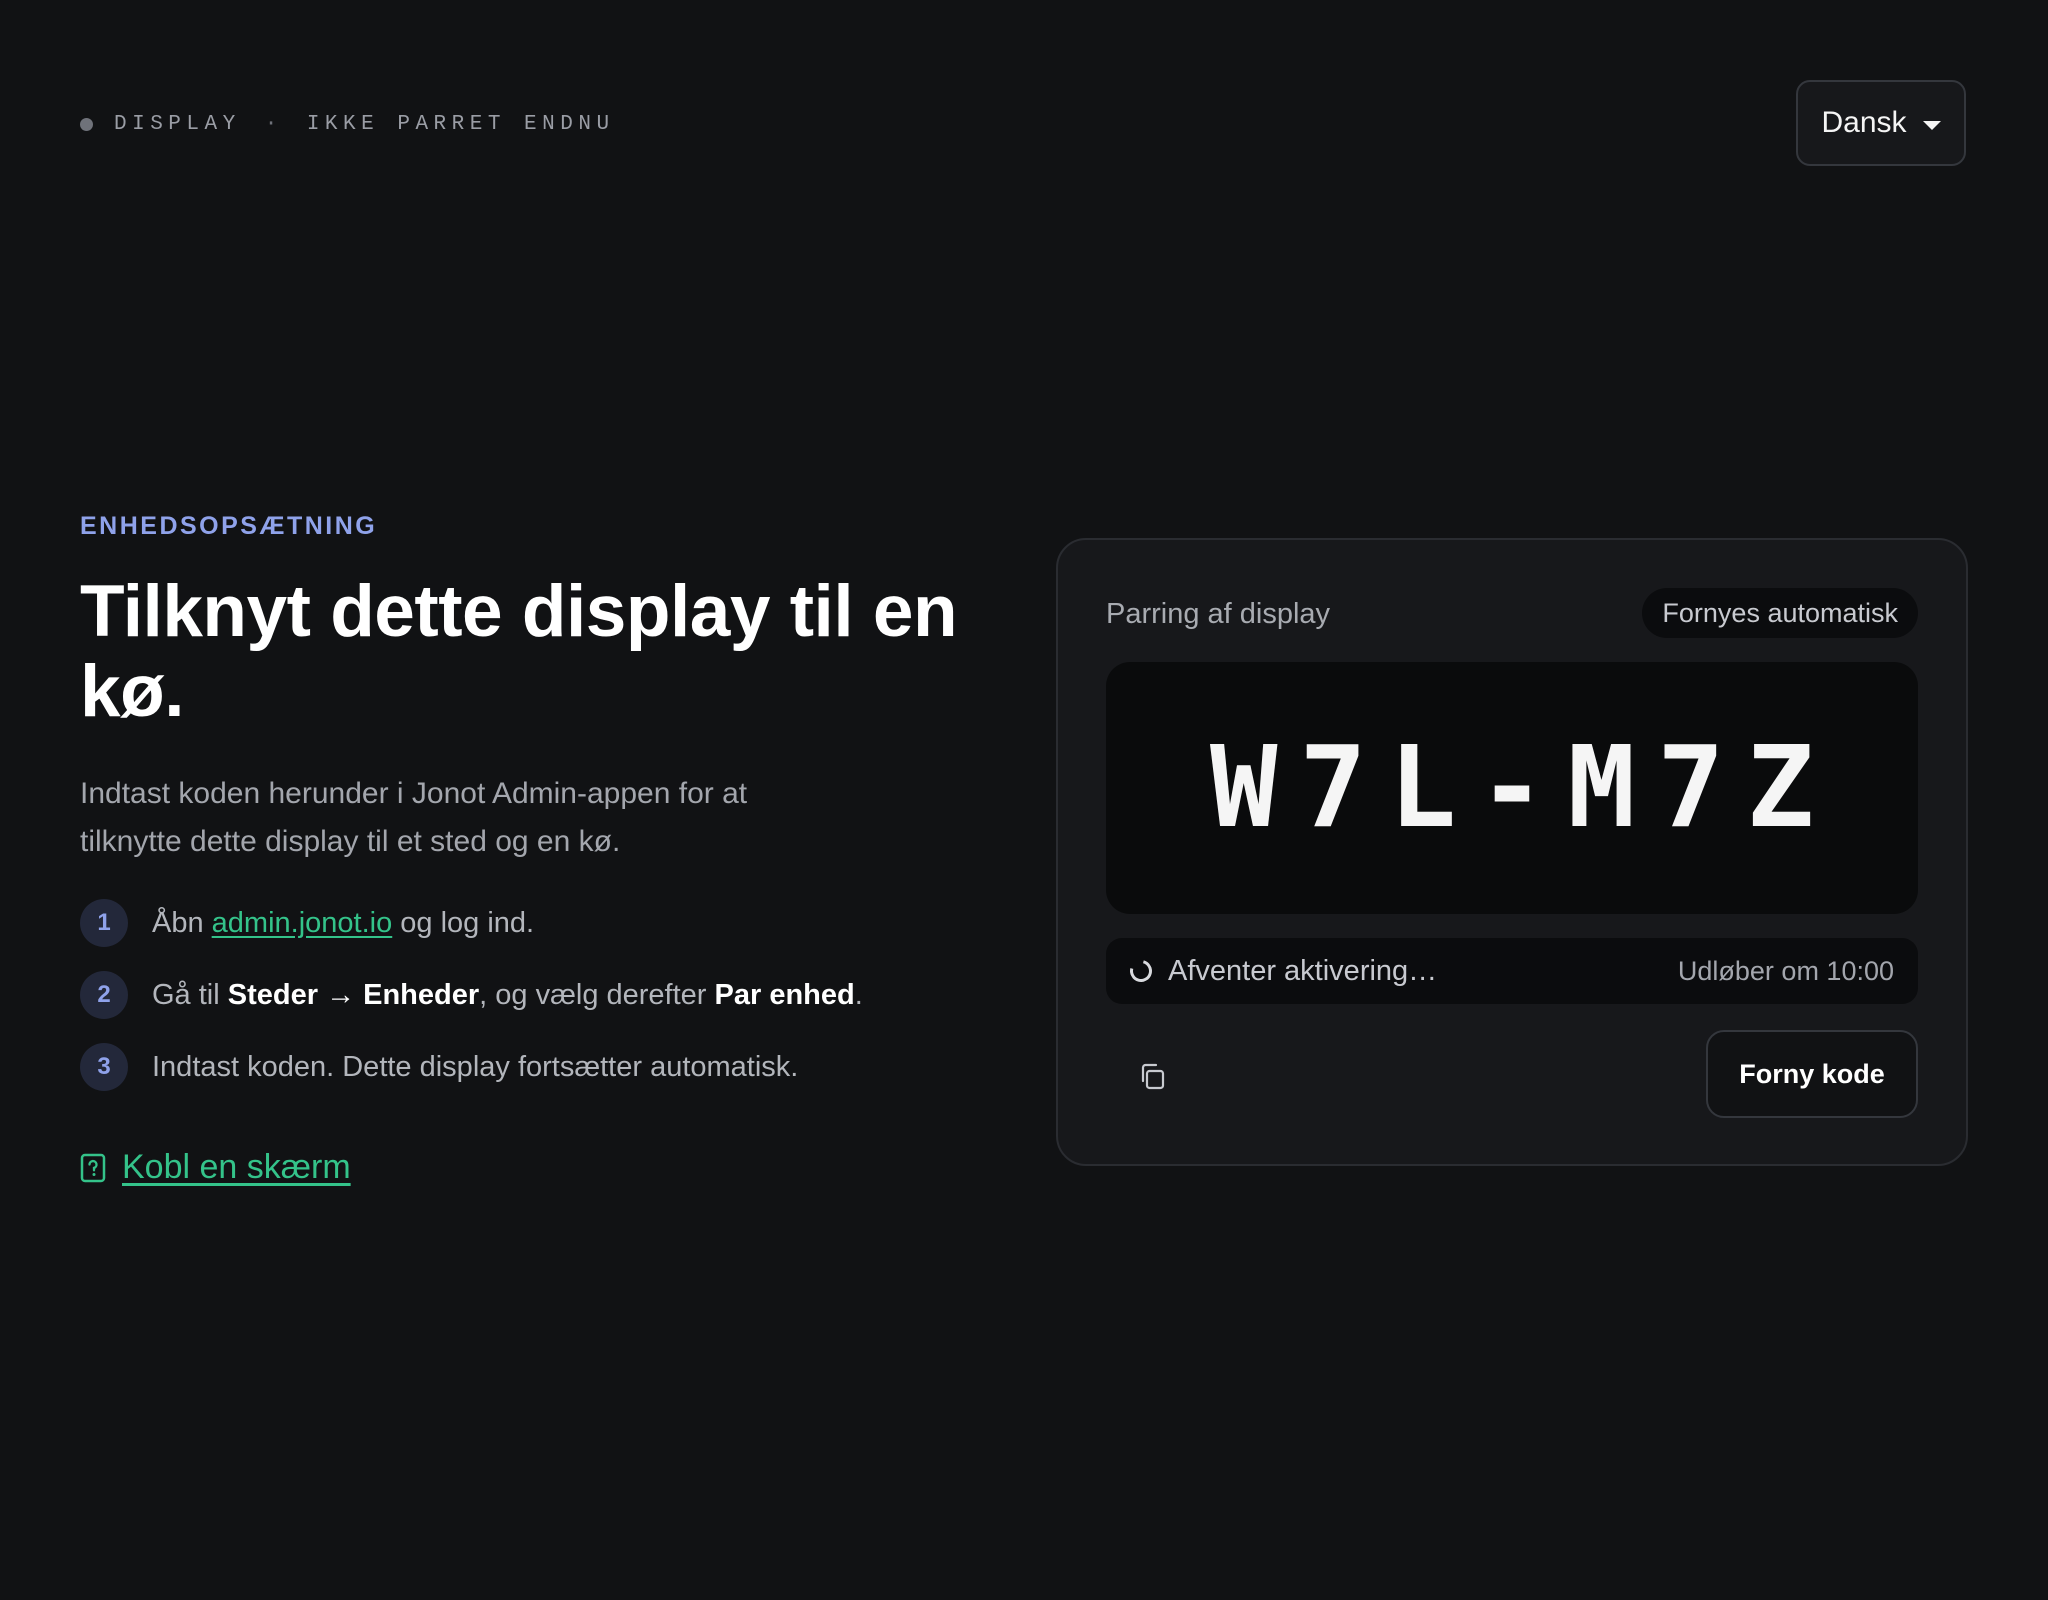  Describe the element at coordinates (1931, 125) in the screenshot. I see `caret-down-icon` at that location.